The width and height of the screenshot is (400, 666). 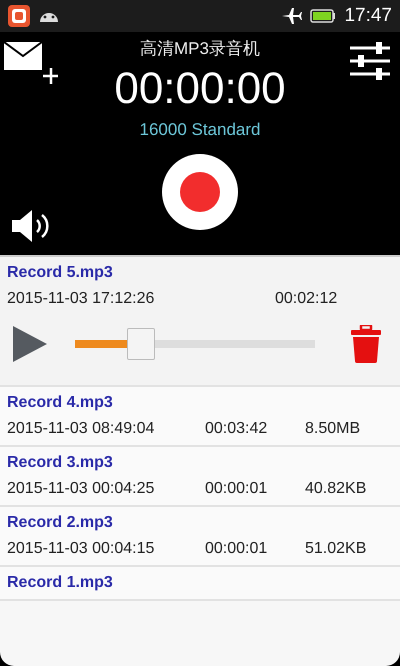 What do you see at coordinates (81, 549) in the screenshot?
I see `record-date: 2015-11-03 00:04:15` at bounding box center [81, 549].